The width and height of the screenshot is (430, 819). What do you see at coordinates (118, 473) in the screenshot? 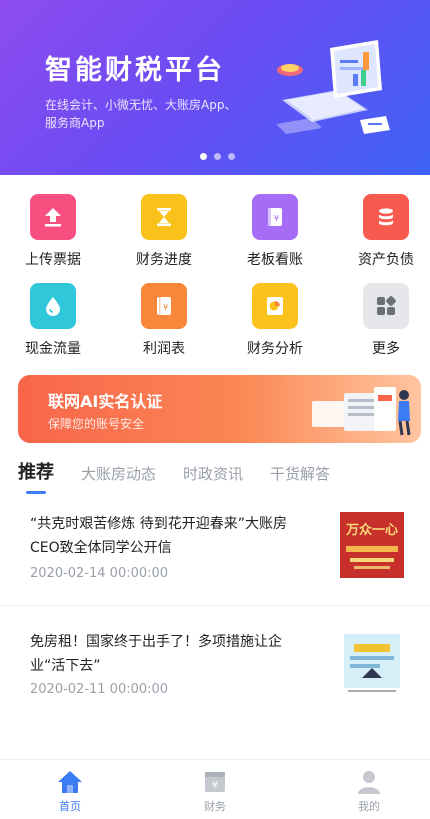
I see `tab-company-news: 大账房动态` at bounding box center [118, 473].